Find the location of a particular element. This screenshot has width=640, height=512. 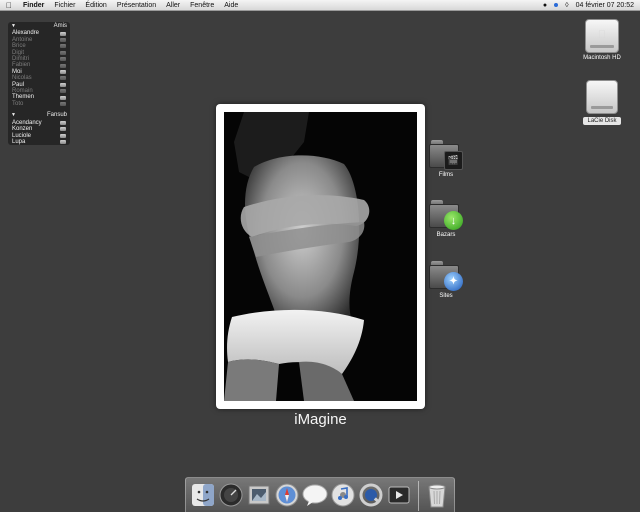

menu-aller: Aller is located at coordinates (173, 5).